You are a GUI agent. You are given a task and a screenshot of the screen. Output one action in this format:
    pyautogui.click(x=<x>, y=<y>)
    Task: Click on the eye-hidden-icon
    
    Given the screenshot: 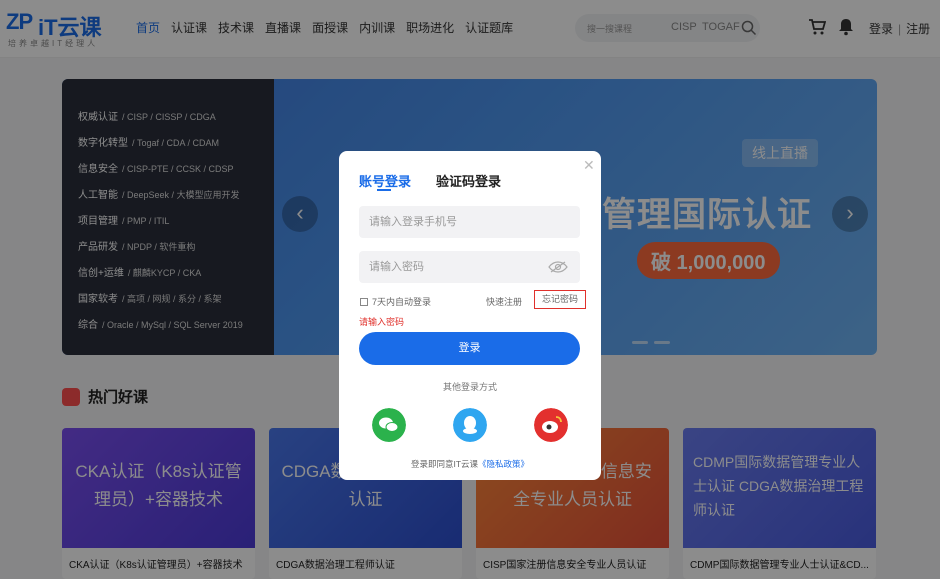 What is the action you would take?
    pyautogui.click(x=558, y=267)
    